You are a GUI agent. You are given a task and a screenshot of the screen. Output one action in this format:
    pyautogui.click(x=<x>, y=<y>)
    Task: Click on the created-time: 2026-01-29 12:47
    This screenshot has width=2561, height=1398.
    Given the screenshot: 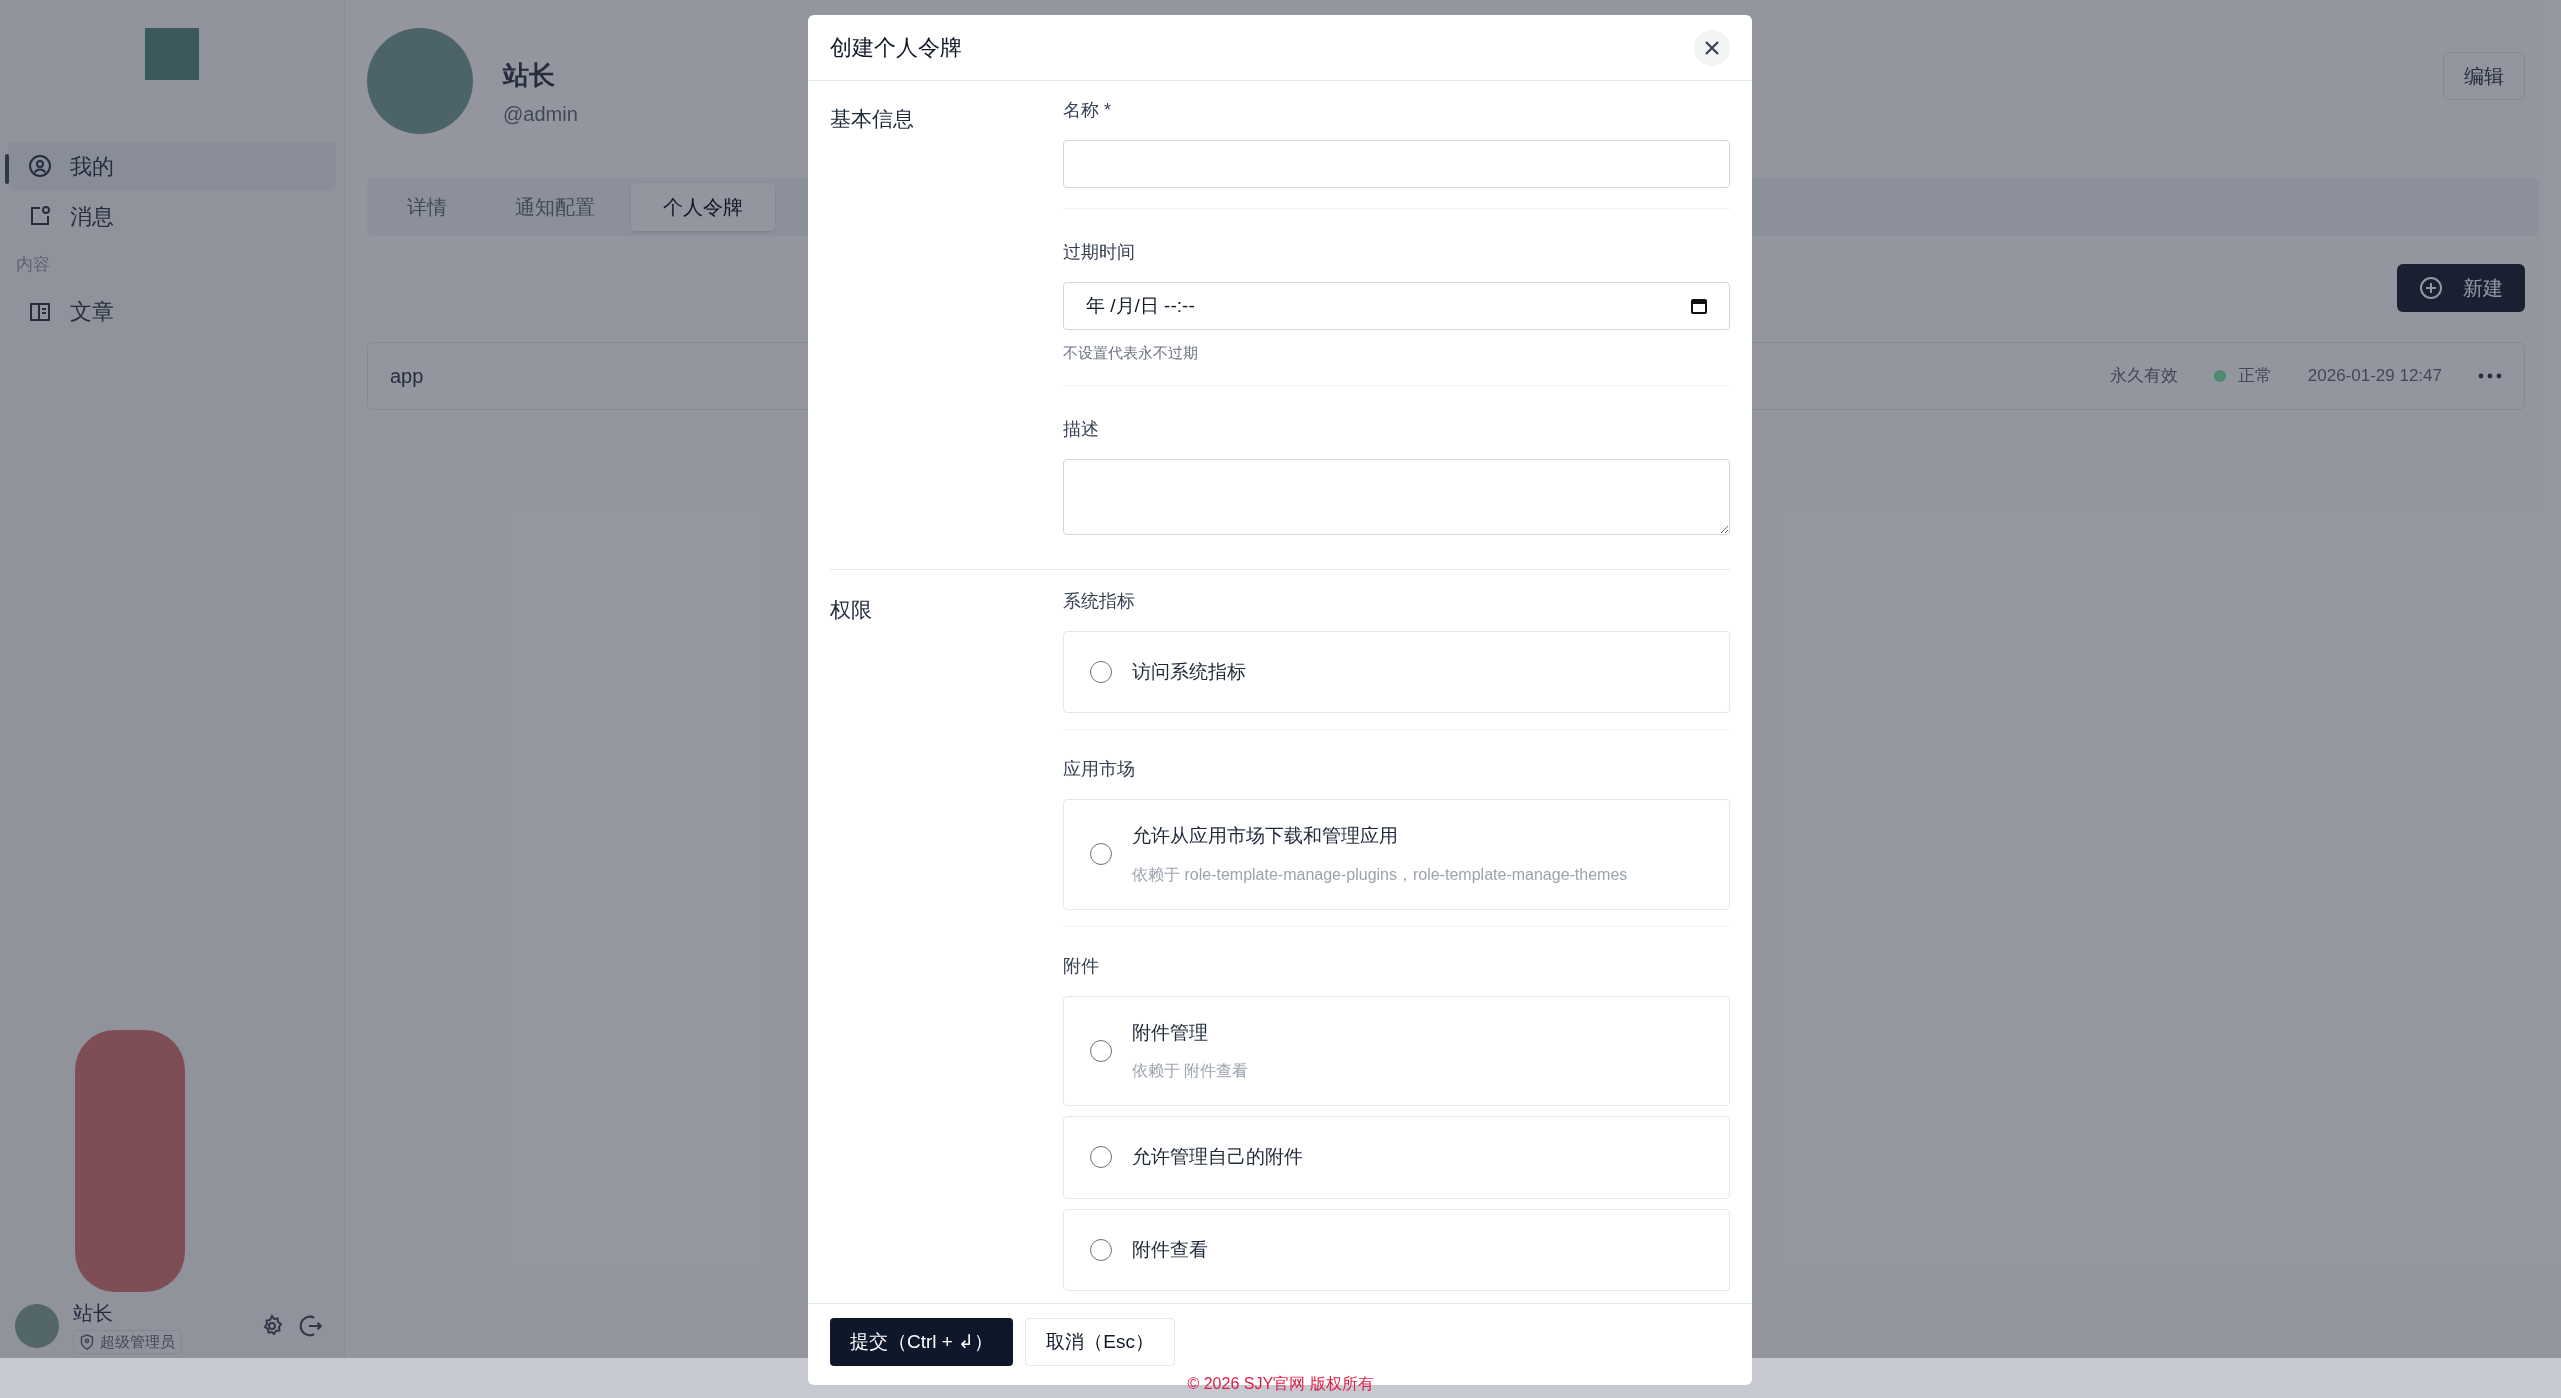 What is the action you would take?
    pyautogui.click(x=2374, y=376)
    